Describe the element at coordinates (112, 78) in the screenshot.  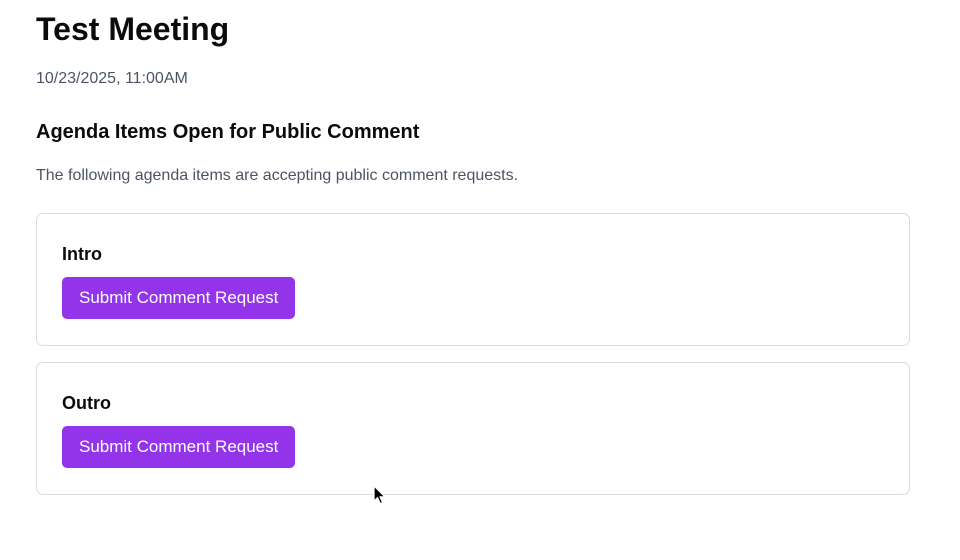
I see `meeting-datetime: 10/23/2025, 11:00AM` at that location.